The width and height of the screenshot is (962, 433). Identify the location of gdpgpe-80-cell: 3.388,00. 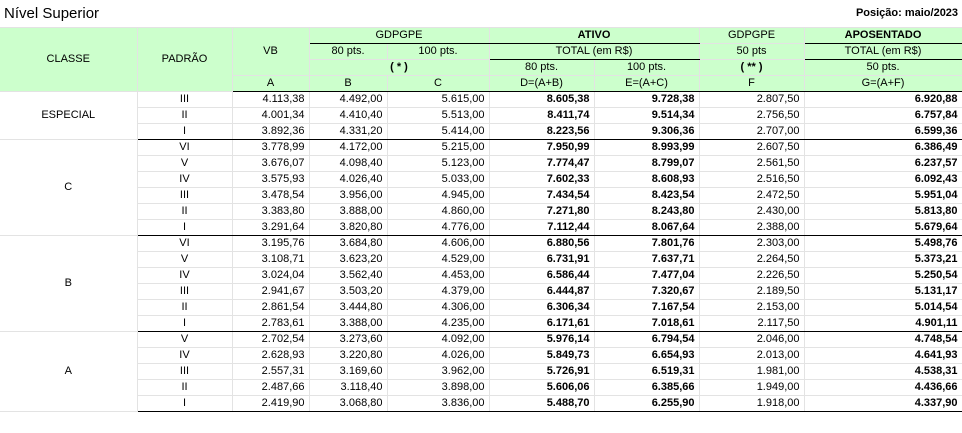
(348, 323).